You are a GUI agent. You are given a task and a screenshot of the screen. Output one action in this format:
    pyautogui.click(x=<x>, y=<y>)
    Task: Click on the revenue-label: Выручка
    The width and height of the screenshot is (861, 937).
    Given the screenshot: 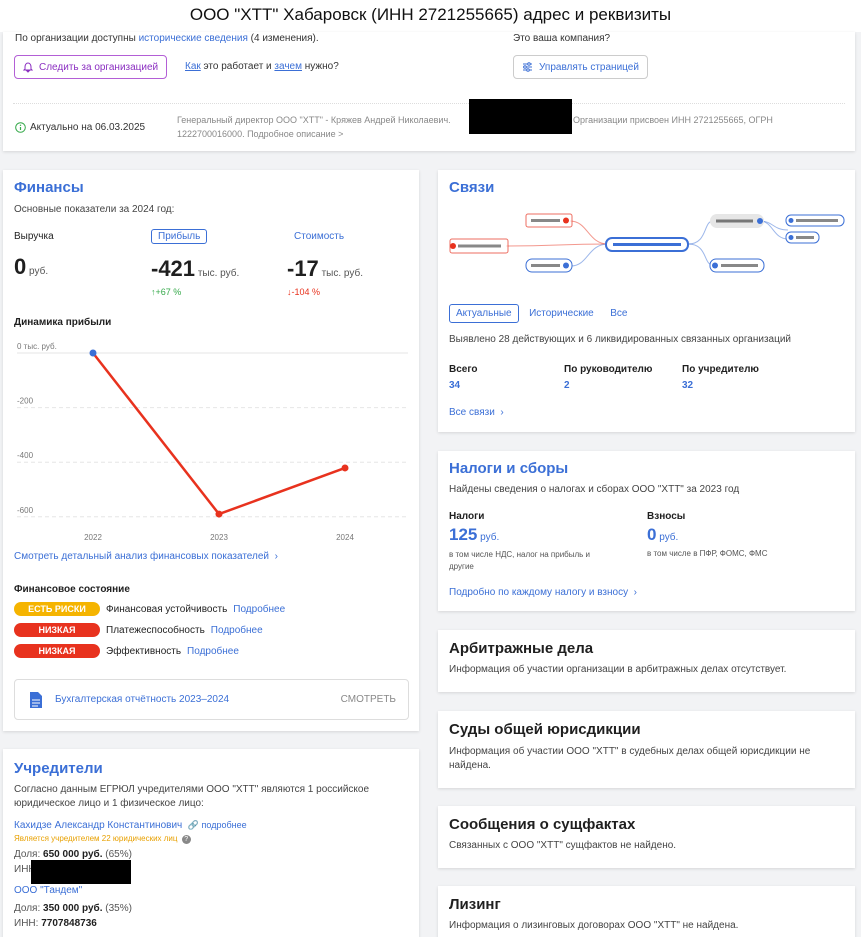 What is the action you would take?
    pyautogui.click(x=34, y=236)
    